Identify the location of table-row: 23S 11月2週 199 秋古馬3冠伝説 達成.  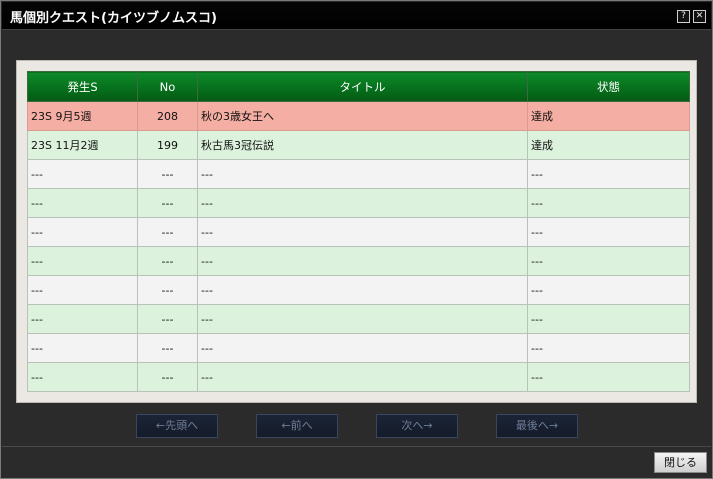
(358, 145).